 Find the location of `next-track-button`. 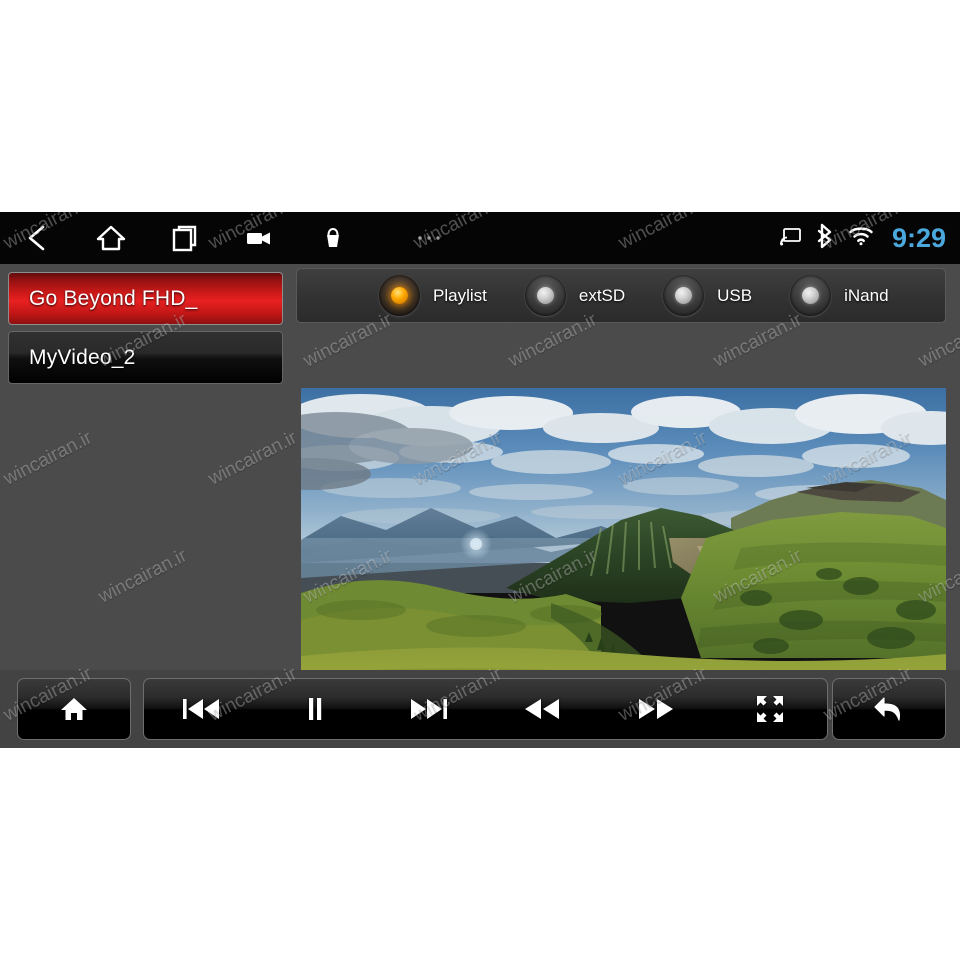

next-track-button is located at coordinates (429, 709).